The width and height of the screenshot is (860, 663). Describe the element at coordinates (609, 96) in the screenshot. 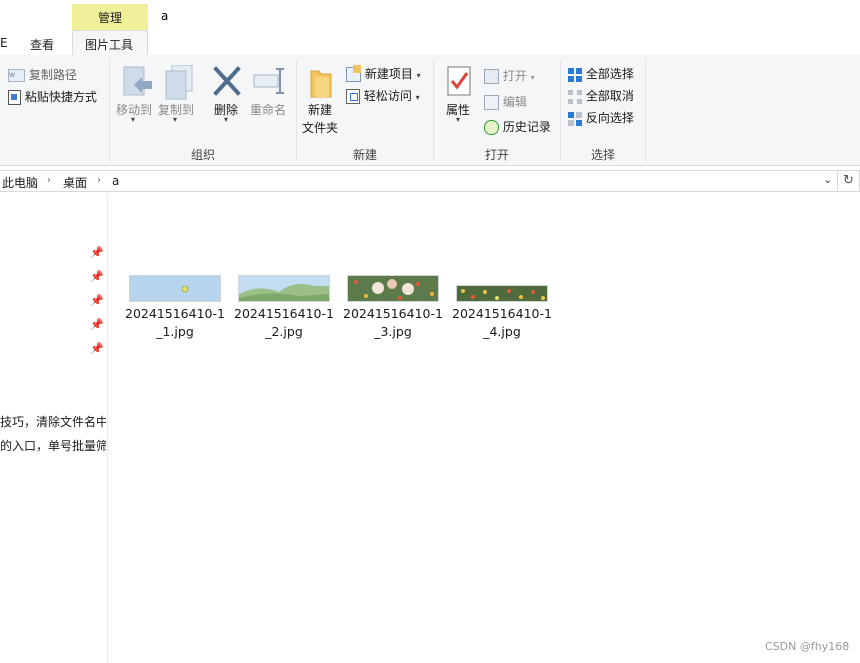

I see `select-none-label: 全部取消` at that location.